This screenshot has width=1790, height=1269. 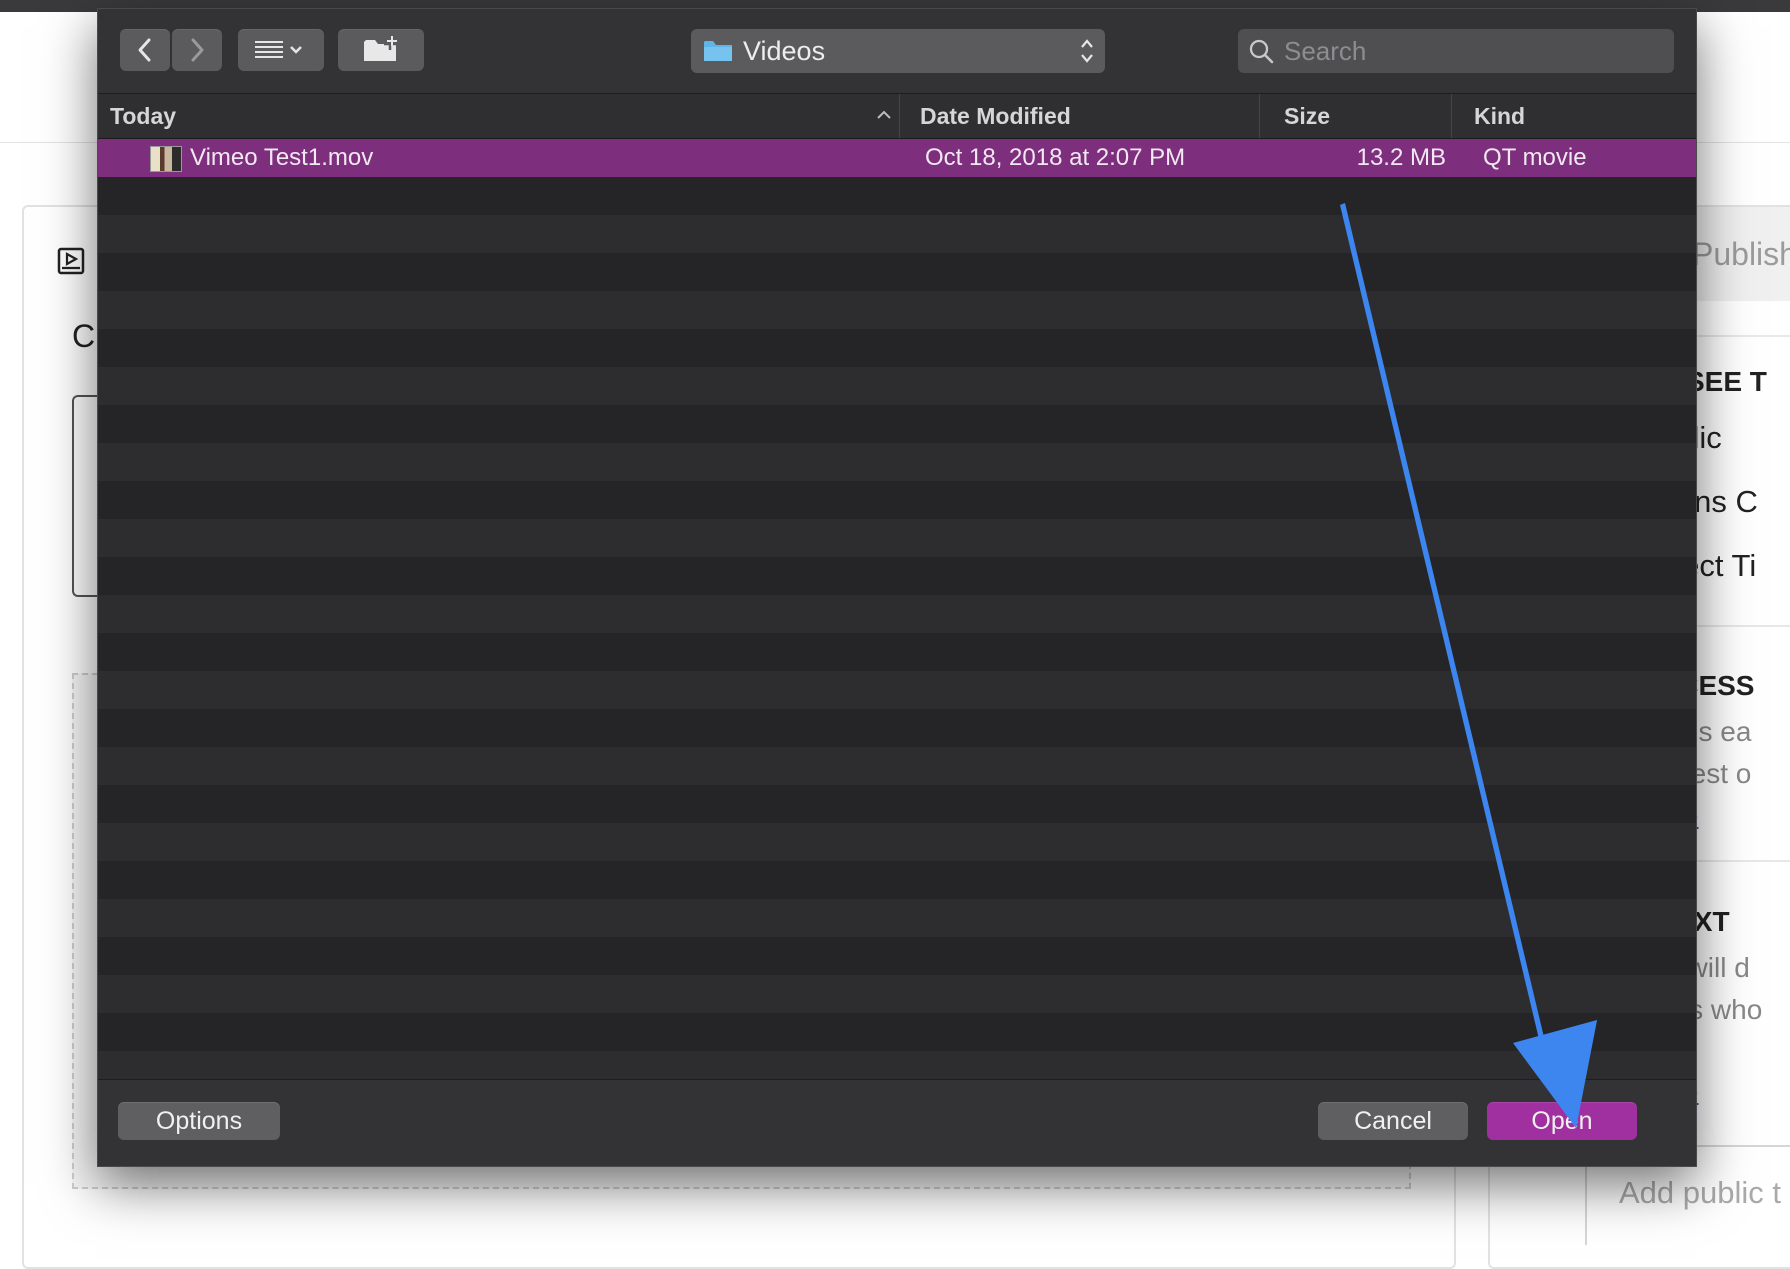 I want to click on chevron-left-icon, so click(x=144, y=50).